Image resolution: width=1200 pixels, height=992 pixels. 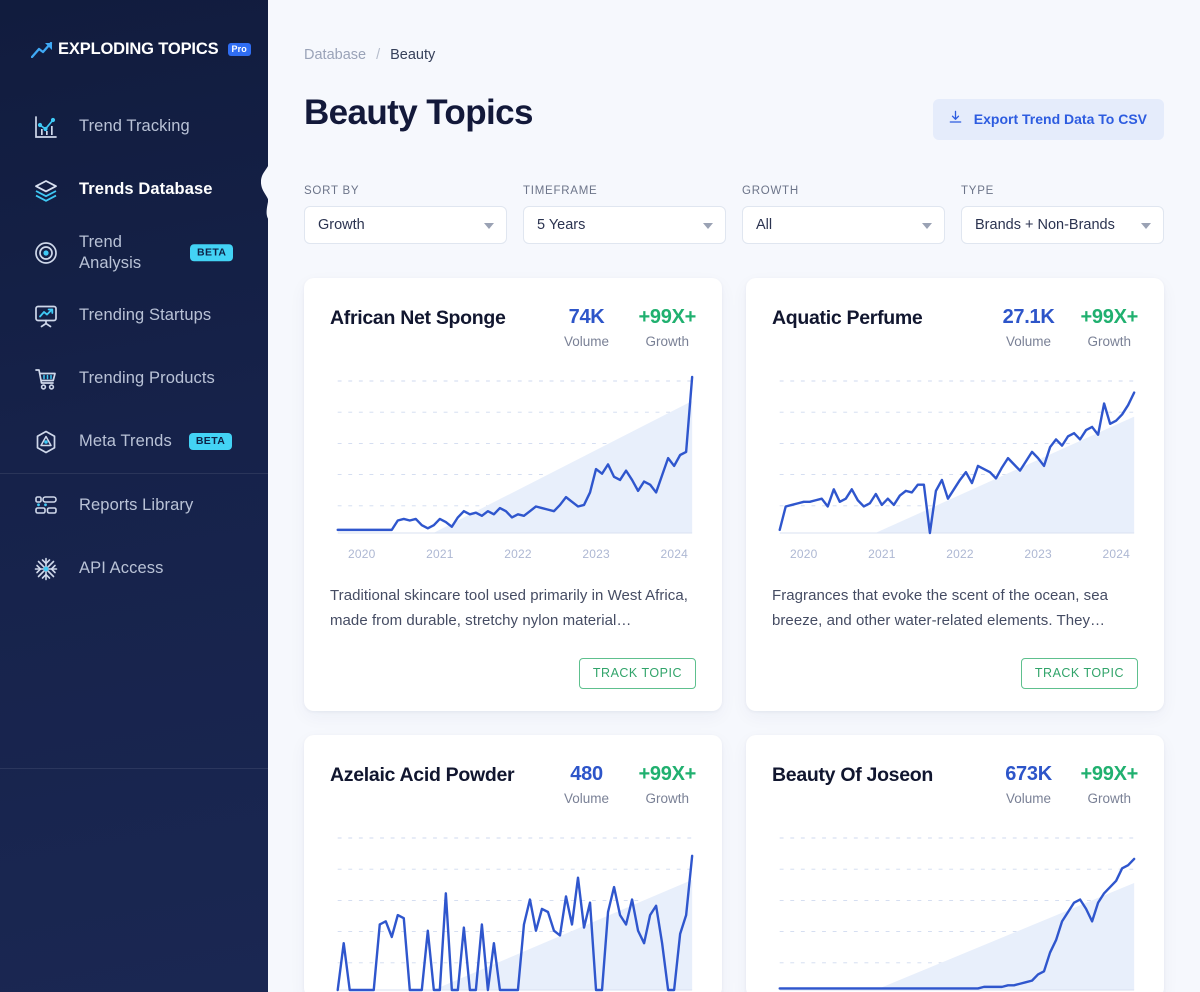 I want to click on topic-stats: 480 Volume +99X+ Growth, so click(x=628, y=783).